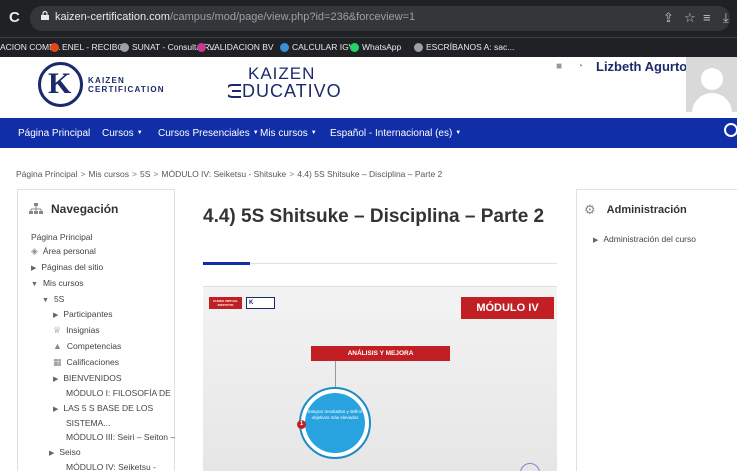  What do you see at coordinates (301, 424) in the screenshot?
I see `video-step-number: 1` at bounding box center [301, 424].